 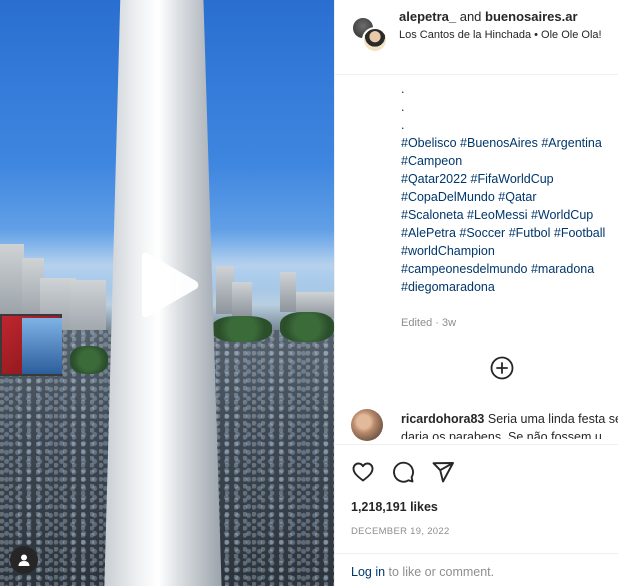 I want to click on login-prompt: Log in to like or comment., so click(x=476, y=569).